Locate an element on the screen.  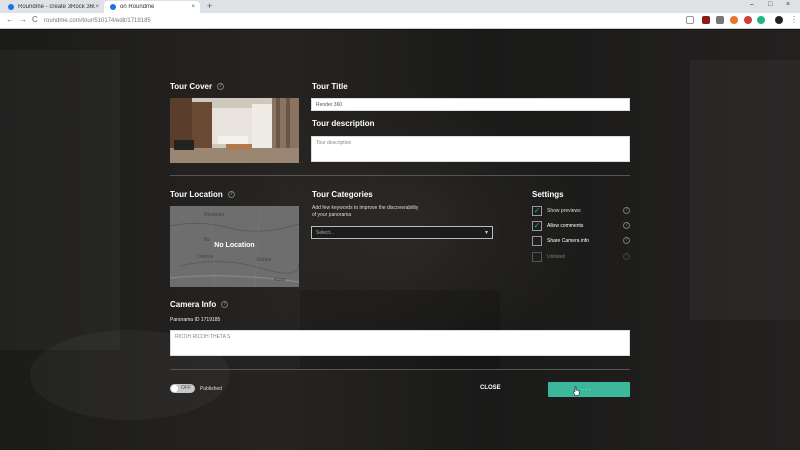
tour-title-input: Render 360 is located at coordinates (470, 104).